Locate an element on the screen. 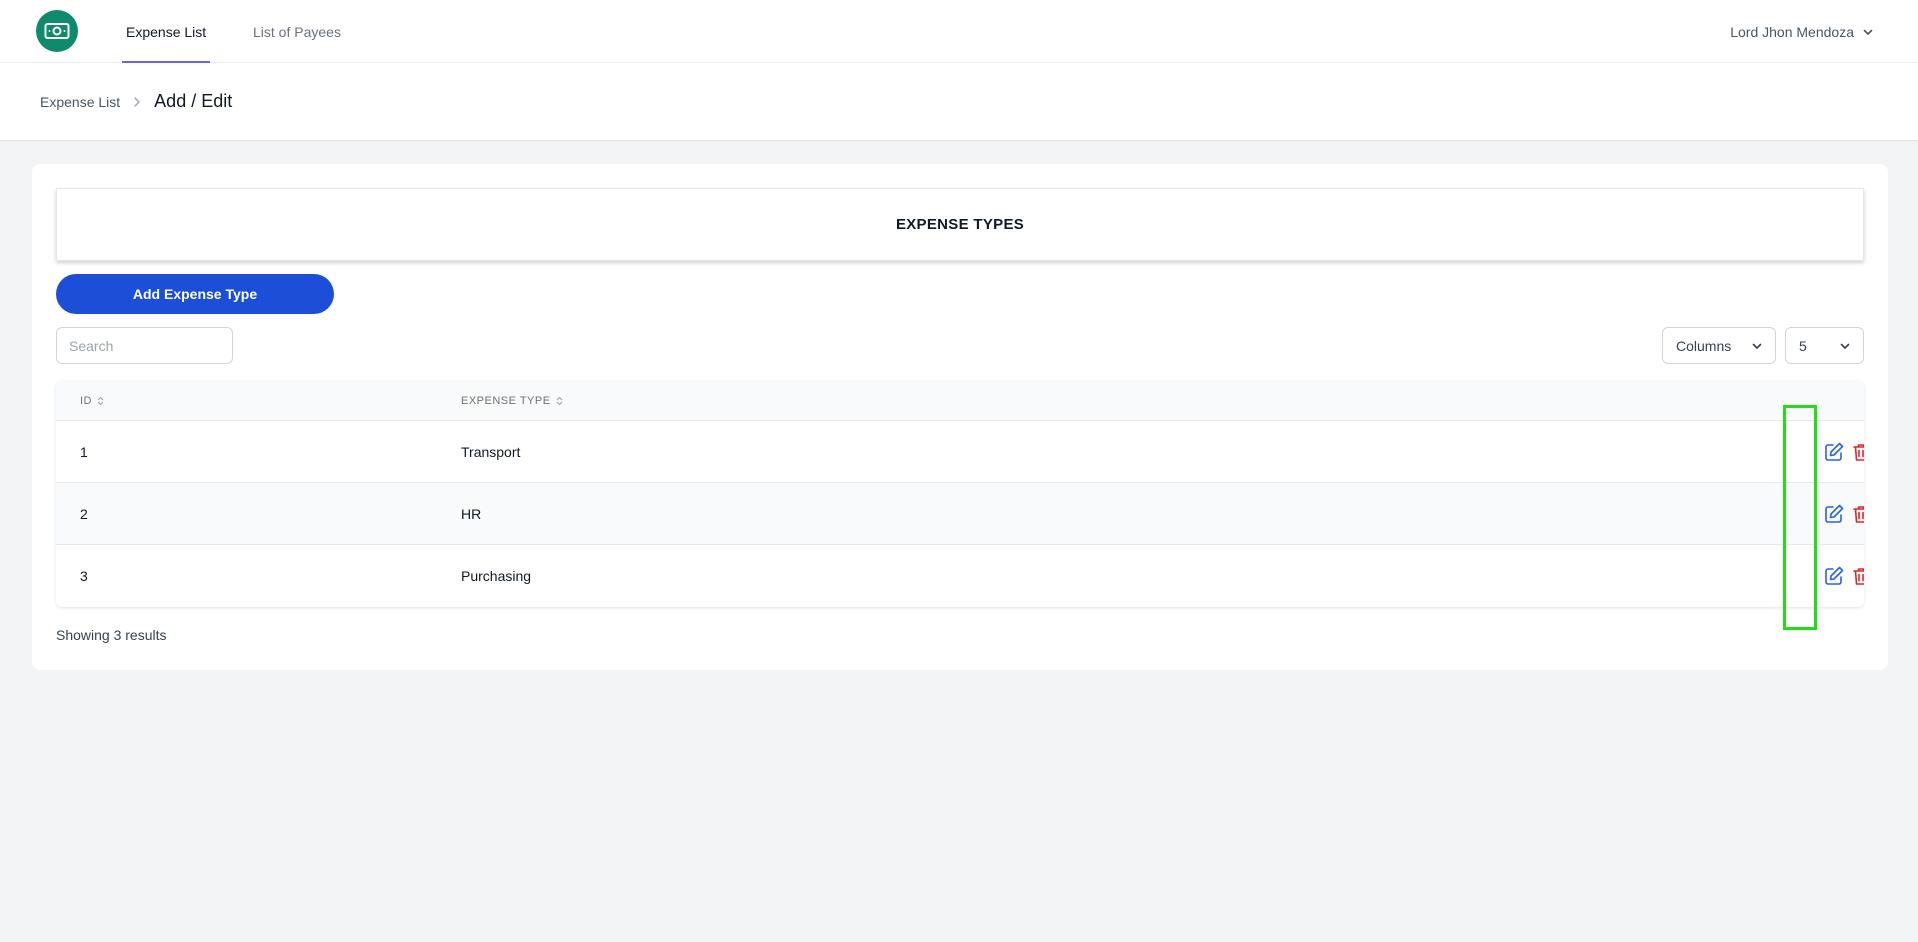 The height and width of the screenshot is (942, 1918). page-header: Expense List Add / Edit is located at coordinates (959, 101).